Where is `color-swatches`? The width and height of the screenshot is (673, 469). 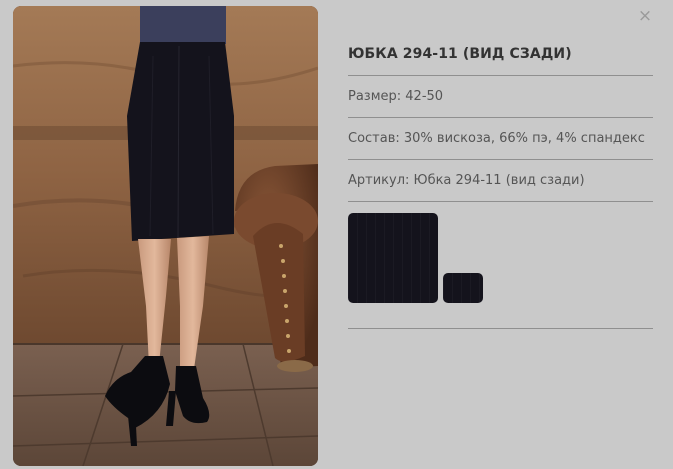
color-swatches is located at coordinates (500, 265).